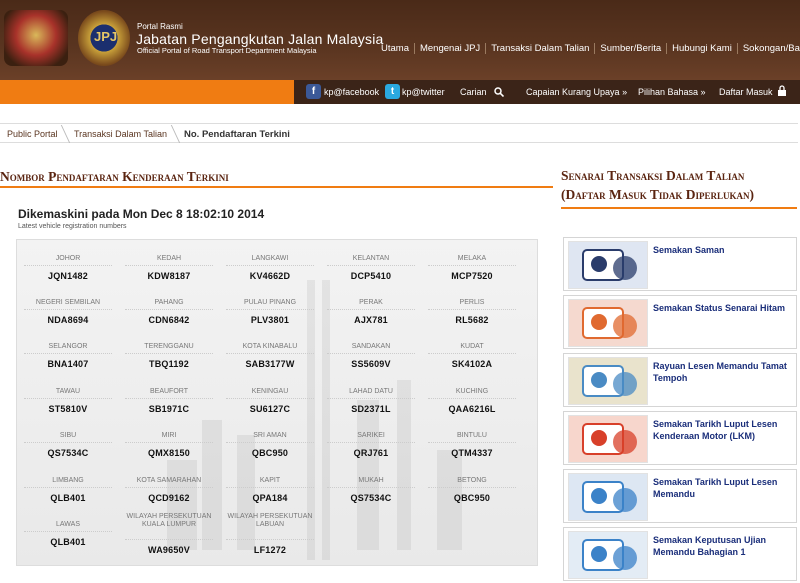  What do you see at coordinates (472, 435) in the screenshot?
I see `state-label: BINTULU` at bounding box center [472, 435].